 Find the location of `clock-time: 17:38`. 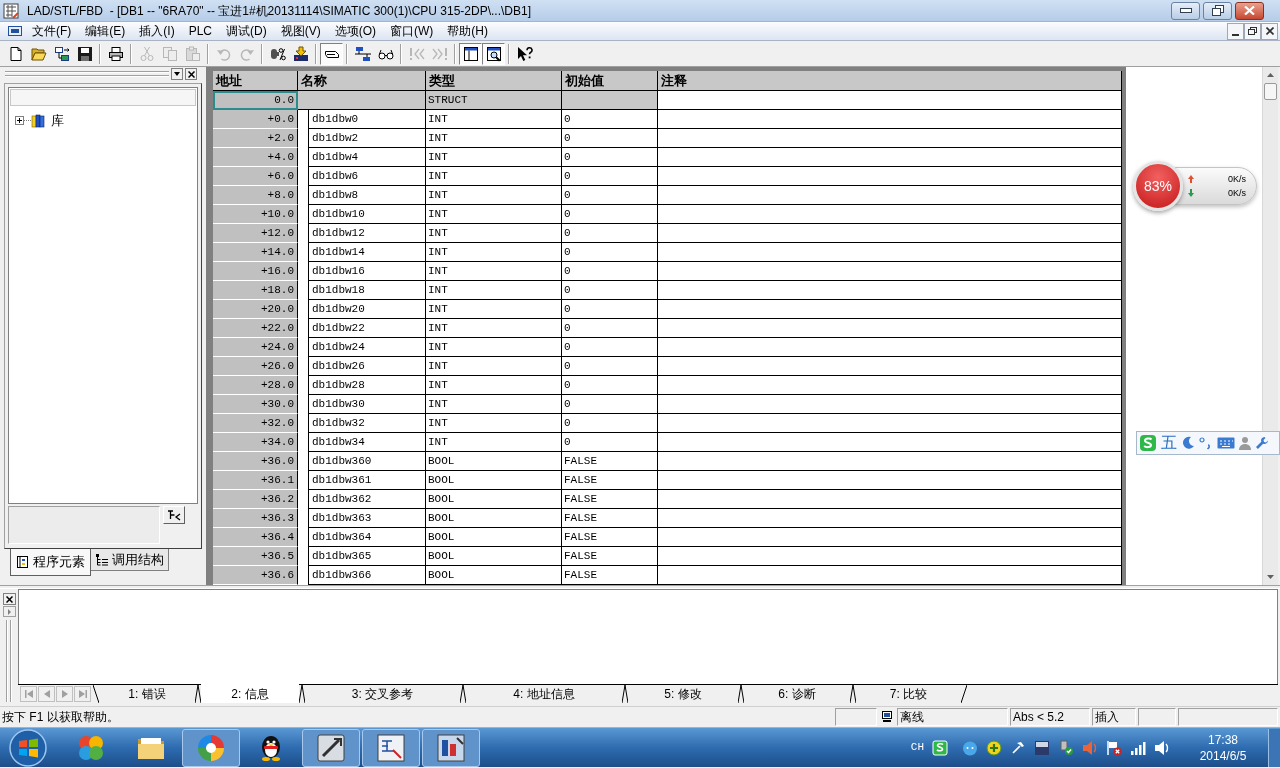

clock-time: 17:38 is located at coordinates (1223, 739).